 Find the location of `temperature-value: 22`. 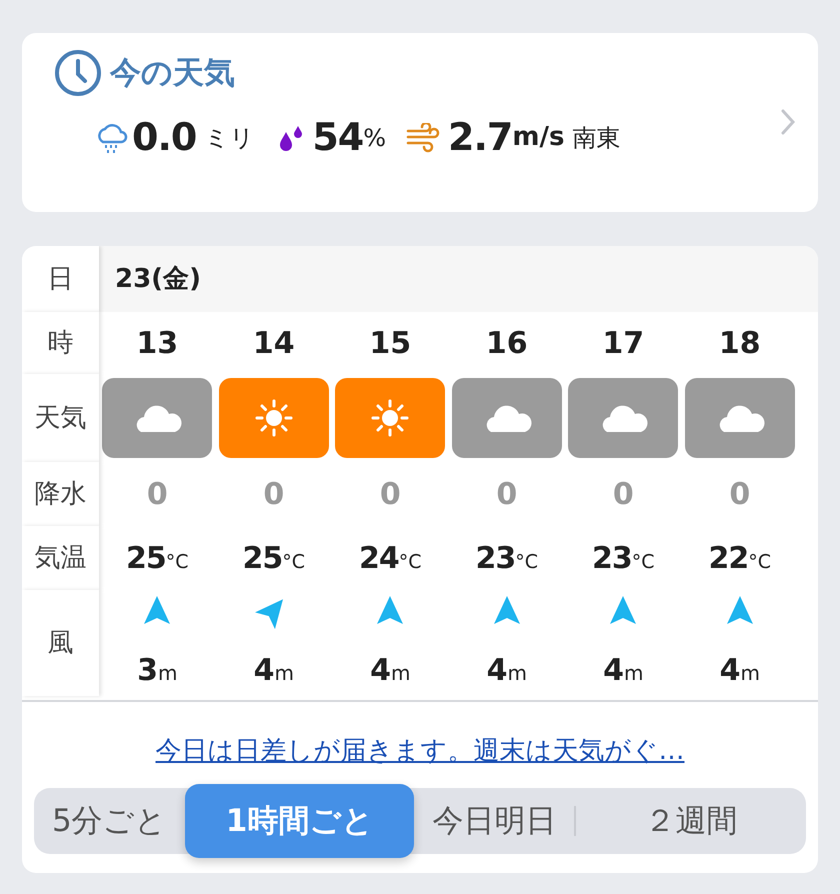

temperature-value: 22 is located at coordinates (728, 558).